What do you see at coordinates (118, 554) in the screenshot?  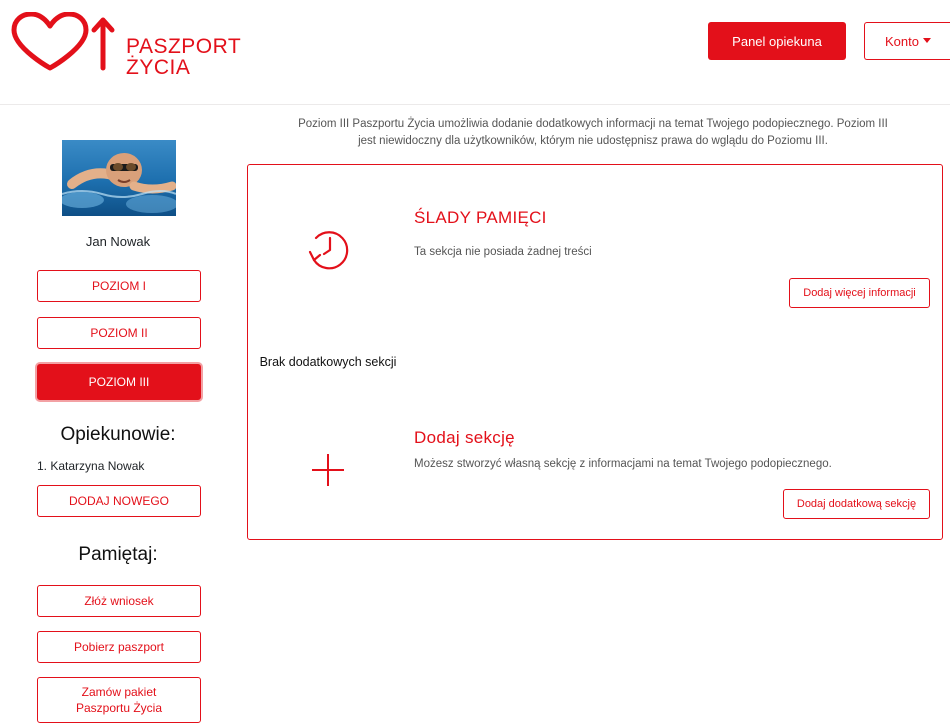 I see `remember-heading: Pamiętaj:` at bounding box center [118, 554].